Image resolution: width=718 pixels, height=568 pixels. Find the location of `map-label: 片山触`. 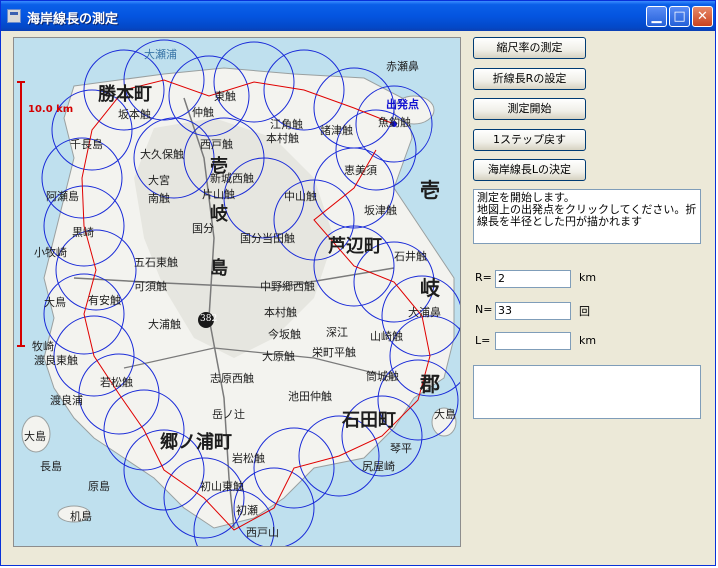

map-label: 片山触 is located at coordinates (218, 194).